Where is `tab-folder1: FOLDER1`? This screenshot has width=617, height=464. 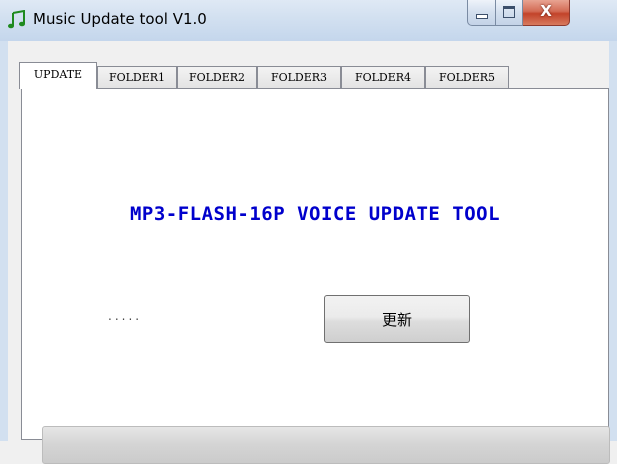
tab-folder1: FOLDER1 is located at coordinates (137, 77).